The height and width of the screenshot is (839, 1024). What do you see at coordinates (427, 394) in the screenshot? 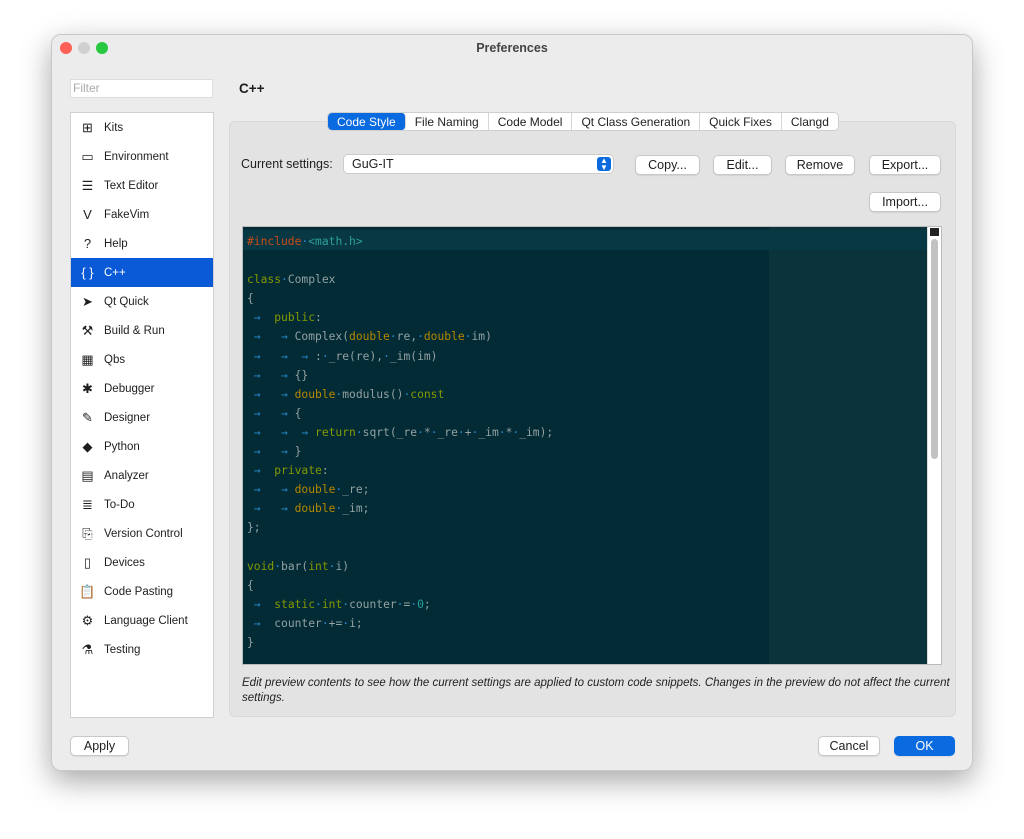
I see `code-token-kw: const` at bounding box center [427, 394].